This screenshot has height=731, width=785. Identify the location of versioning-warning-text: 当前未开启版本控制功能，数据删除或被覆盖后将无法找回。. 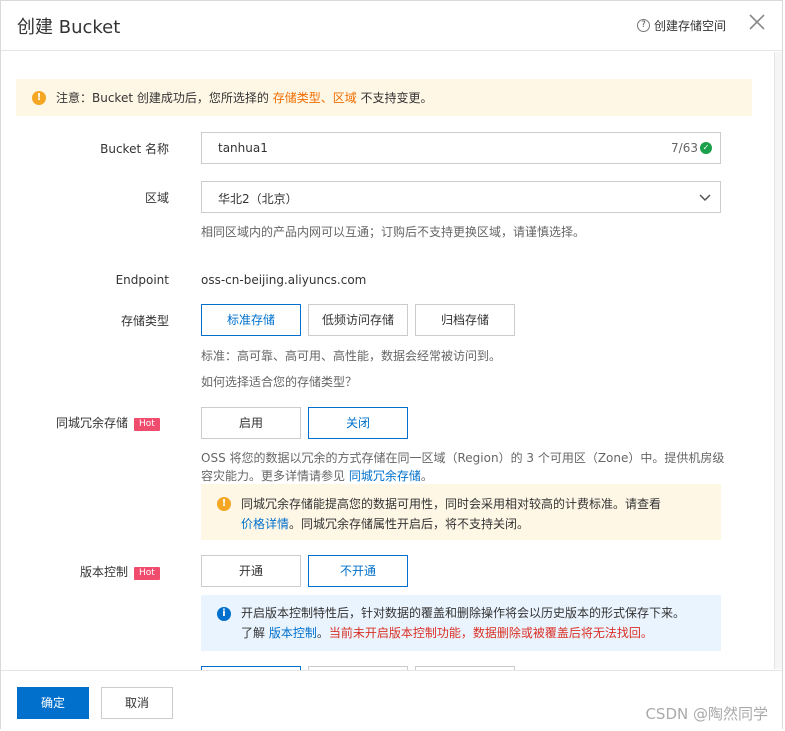
(490, 633).